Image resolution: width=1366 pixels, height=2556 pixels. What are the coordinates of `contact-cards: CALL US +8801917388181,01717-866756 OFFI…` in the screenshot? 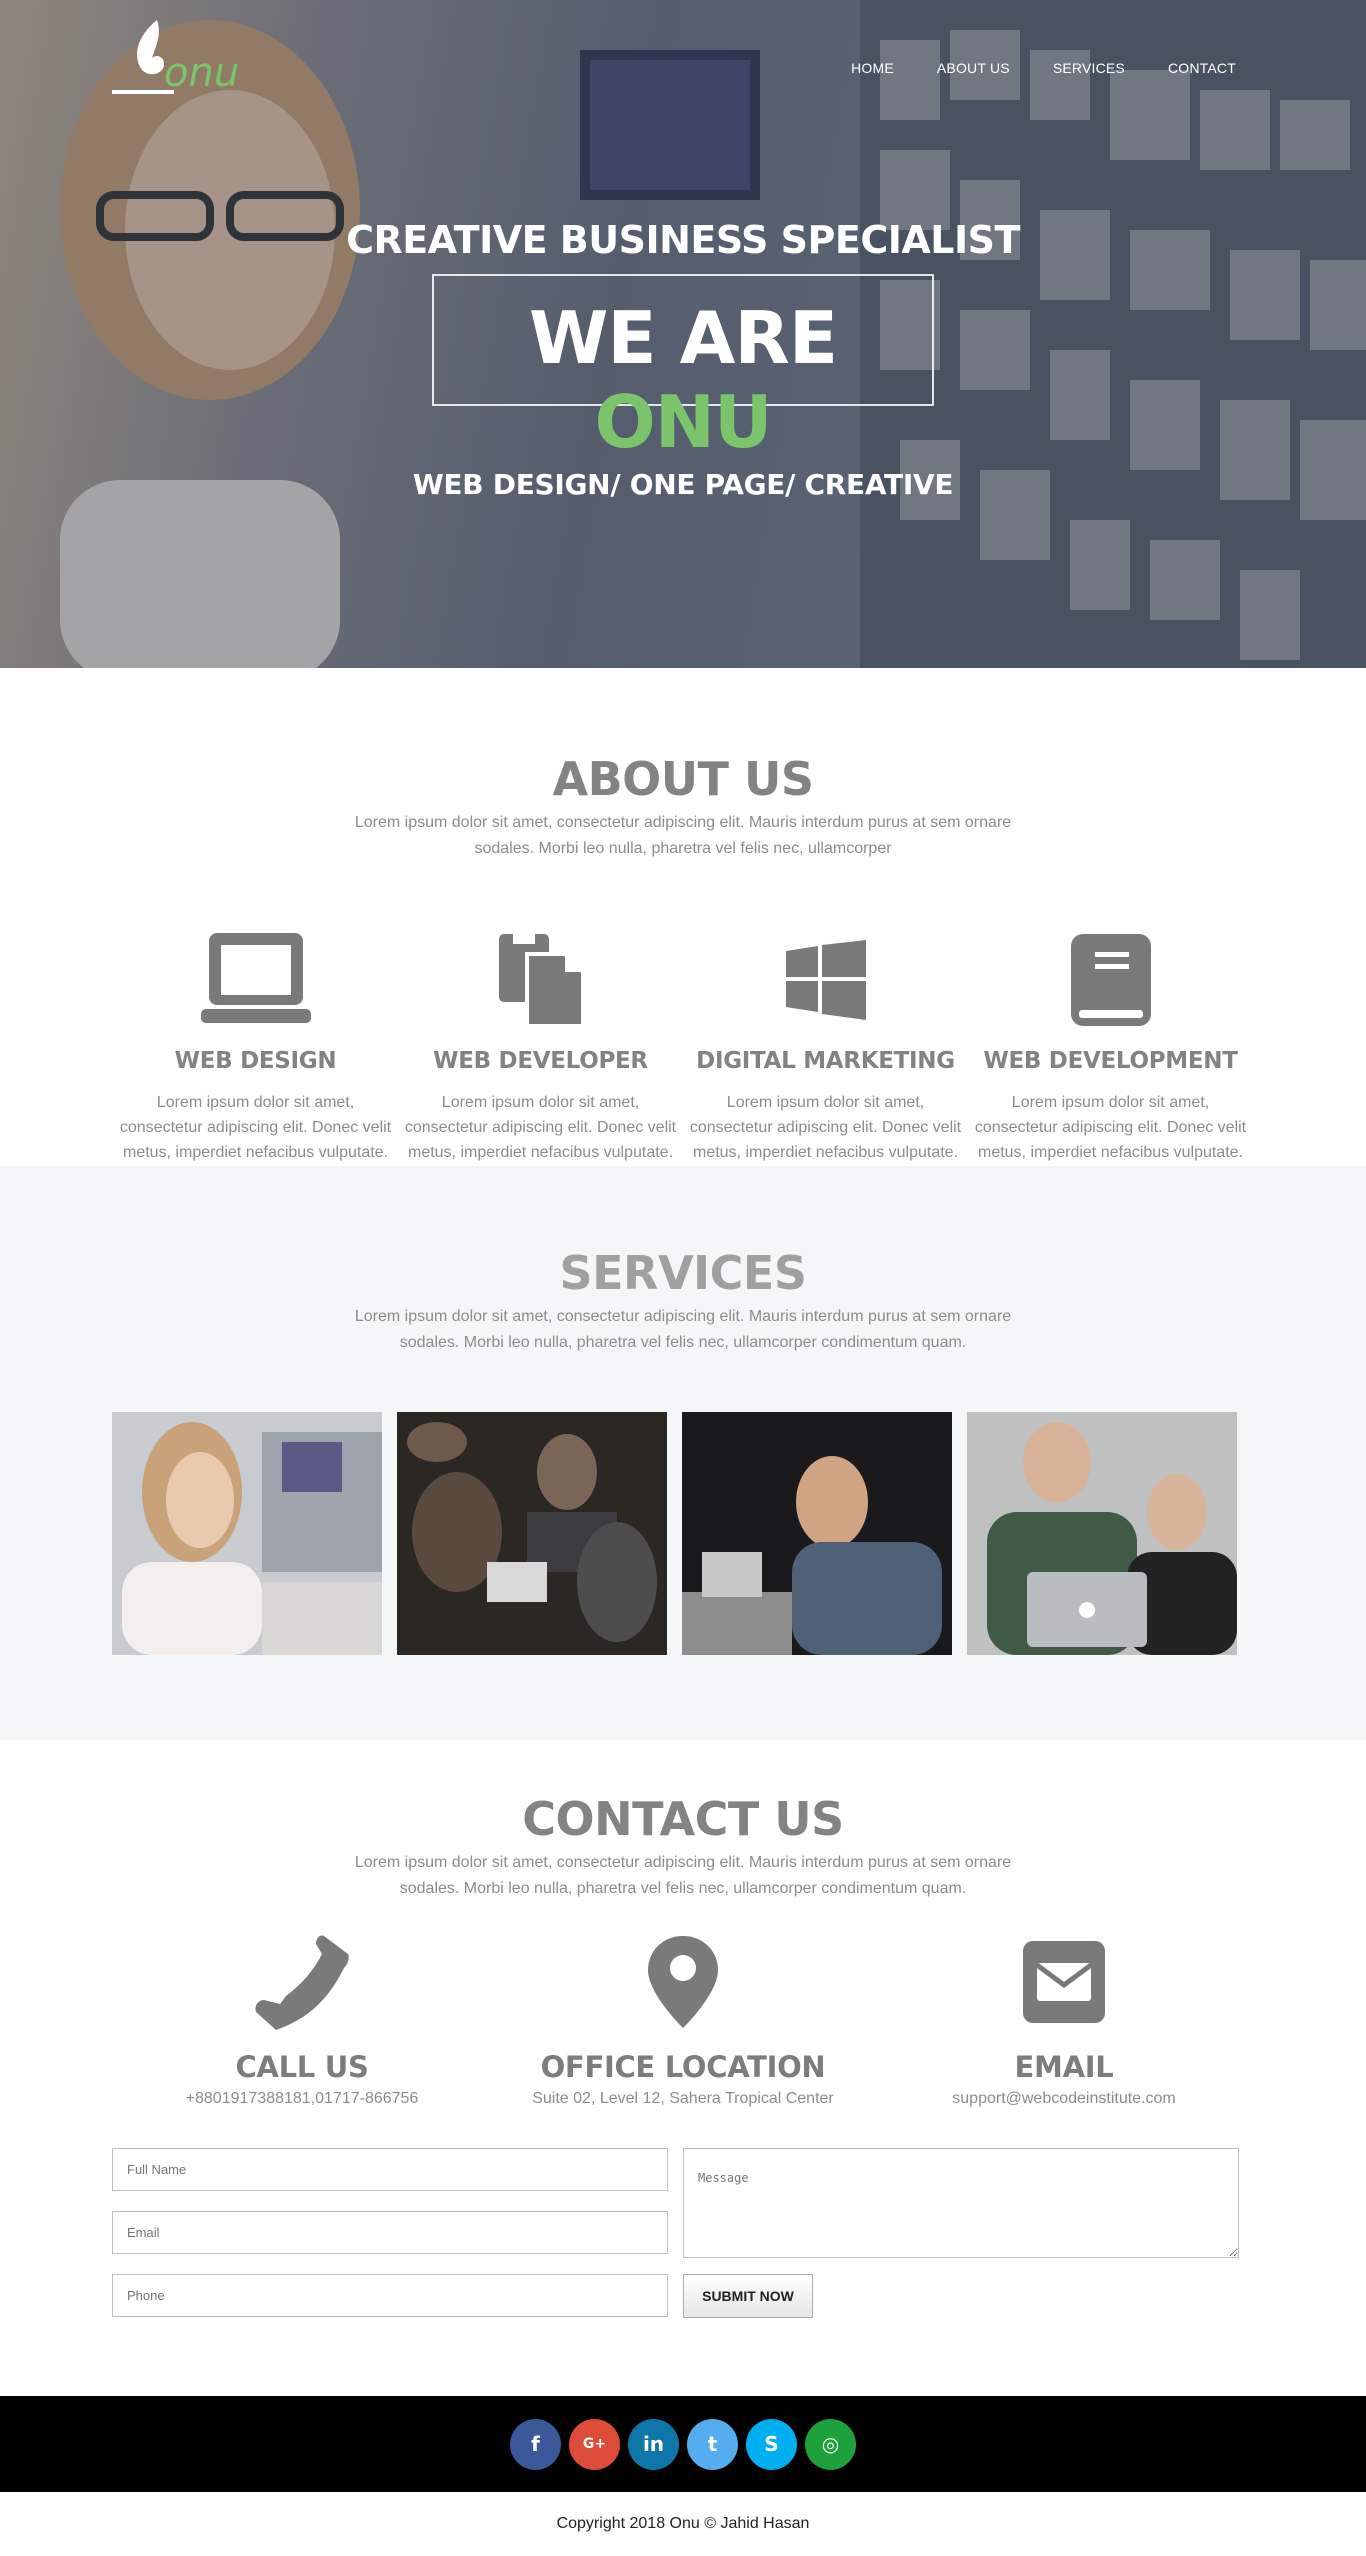 It's located at (683, 2020).